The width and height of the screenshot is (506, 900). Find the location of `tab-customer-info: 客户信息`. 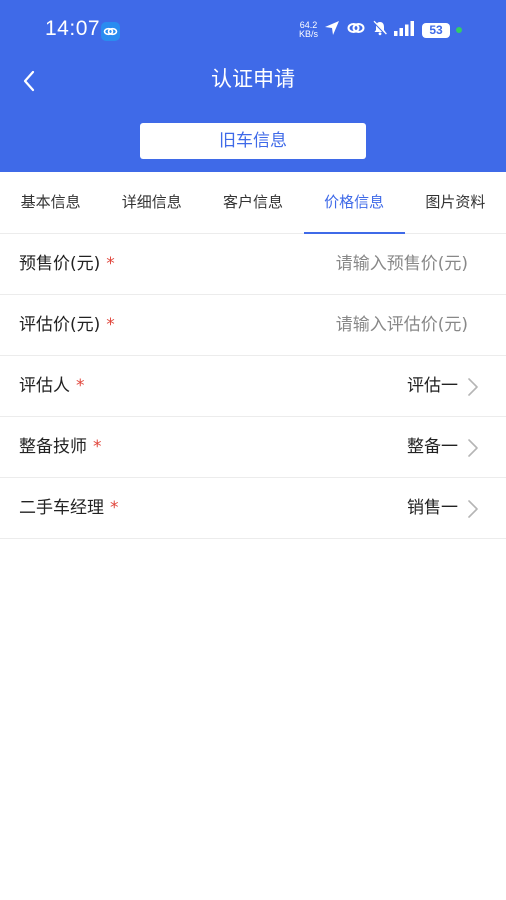

tab-customer-info: 客户信息 is located at coordinates (252, 202).